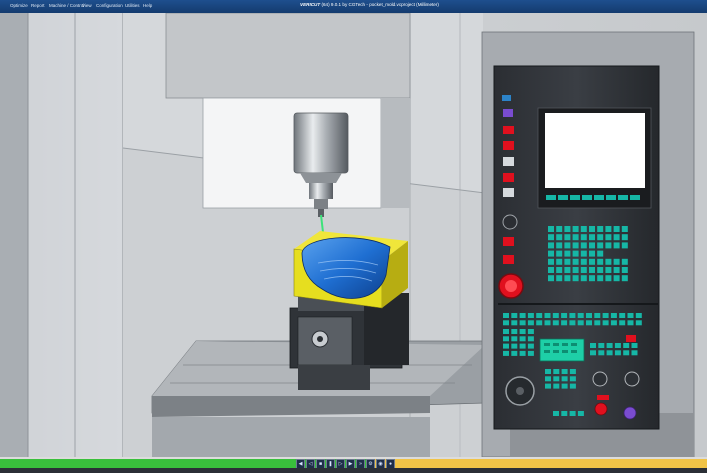 Image resolution: width=707 pixels, height=473 pixels. What do you see at coordinates (132, 5) in the screenshot?
I see `menu-utilities: Utilities` at bounding box center [132, 5].